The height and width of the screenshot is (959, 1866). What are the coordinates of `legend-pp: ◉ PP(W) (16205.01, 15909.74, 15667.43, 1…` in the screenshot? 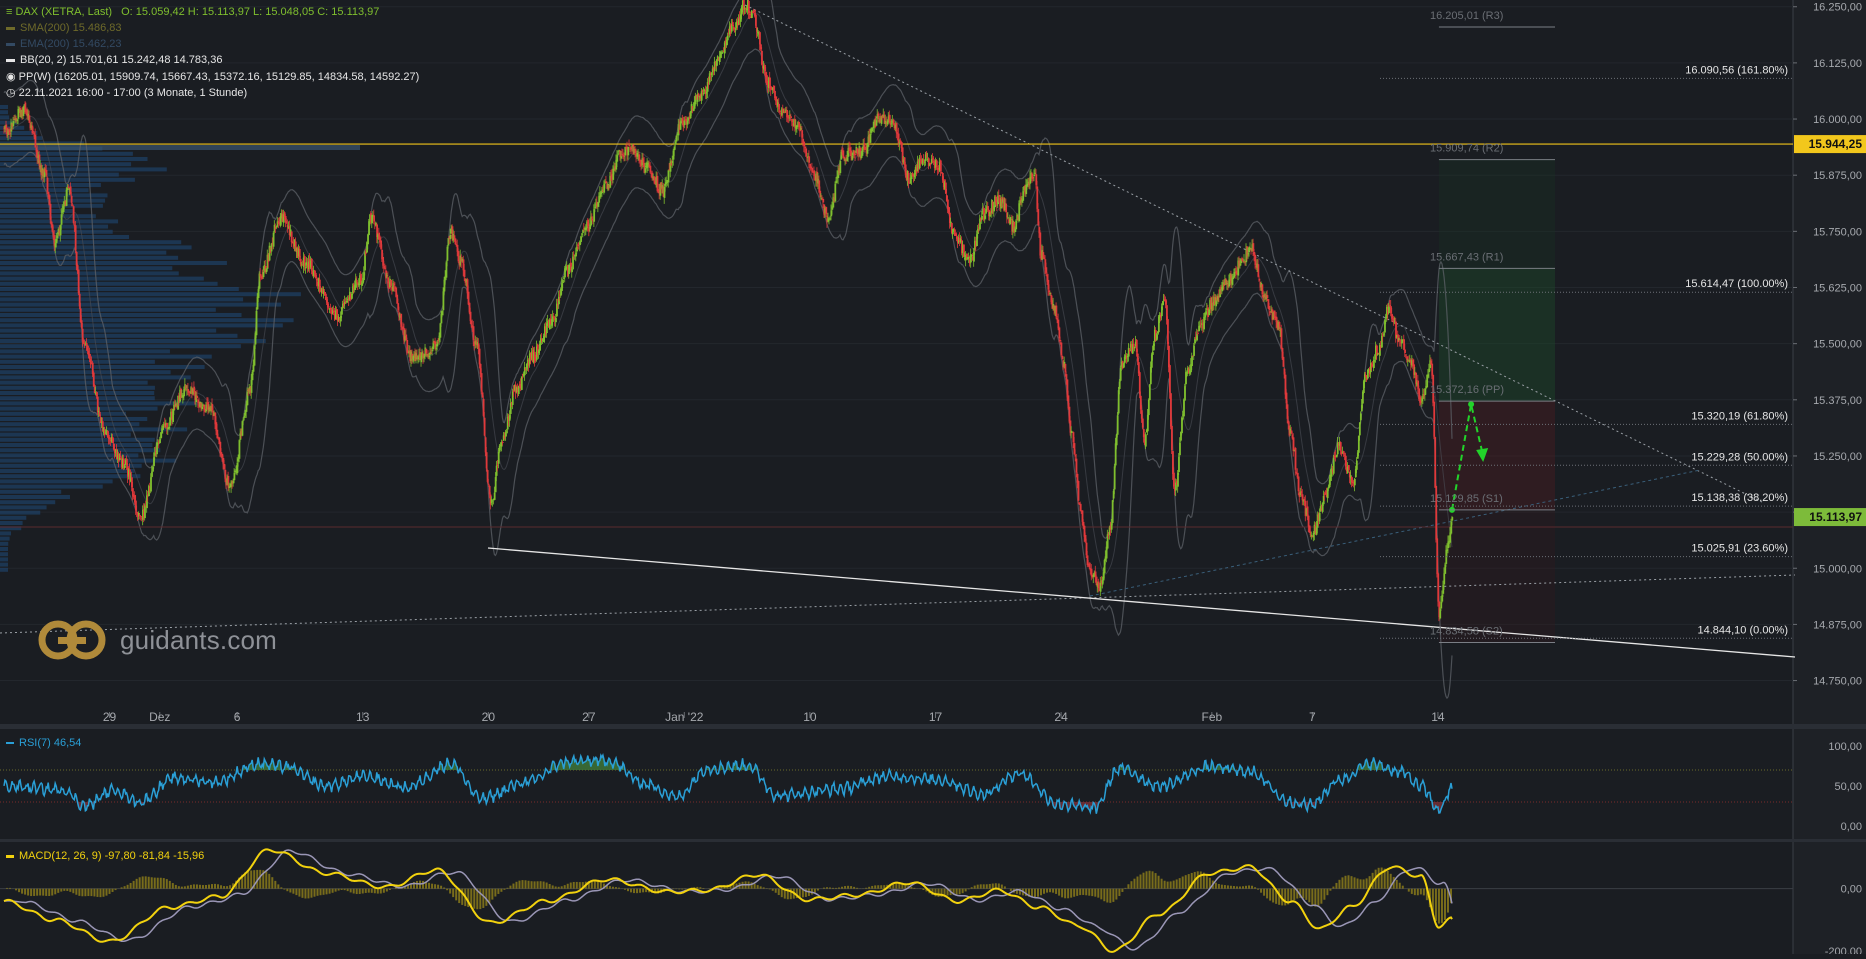 It's located at (212, 76).